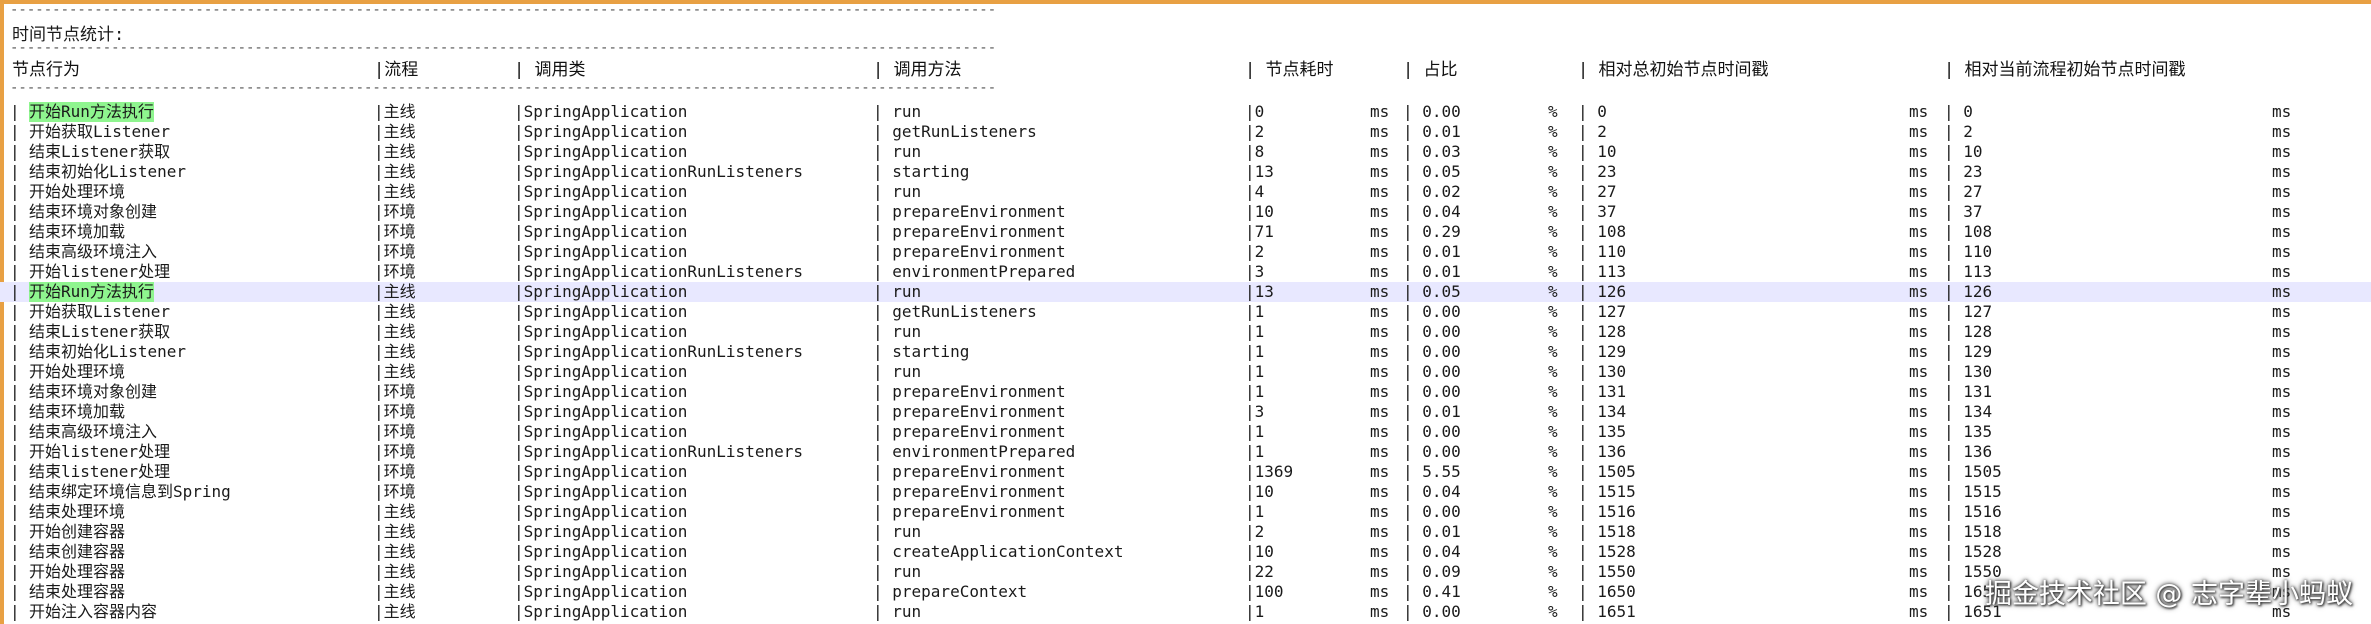 The width and height of the screenshot is (2371, 624). I want to click on cell-cost: |8, so click(1255, 151).